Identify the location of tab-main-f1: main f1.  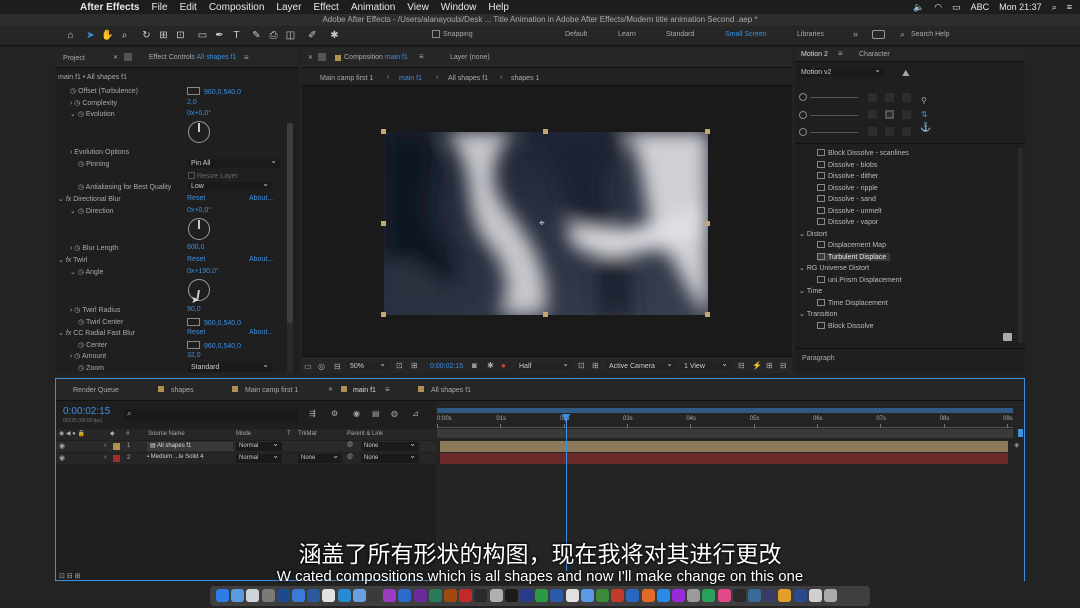
(364, 390).